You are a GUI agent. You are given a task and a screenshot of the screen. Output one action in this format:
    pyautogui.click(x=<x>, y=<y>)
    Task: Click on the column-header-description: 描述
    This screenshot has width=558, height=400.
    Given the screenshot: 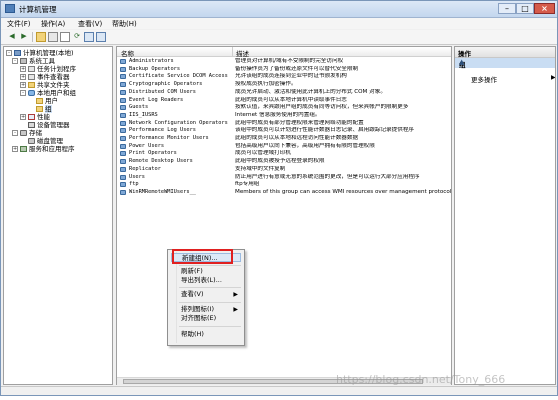 What is the action you would take?
    pyautogui.click(x=242, y=53)
    